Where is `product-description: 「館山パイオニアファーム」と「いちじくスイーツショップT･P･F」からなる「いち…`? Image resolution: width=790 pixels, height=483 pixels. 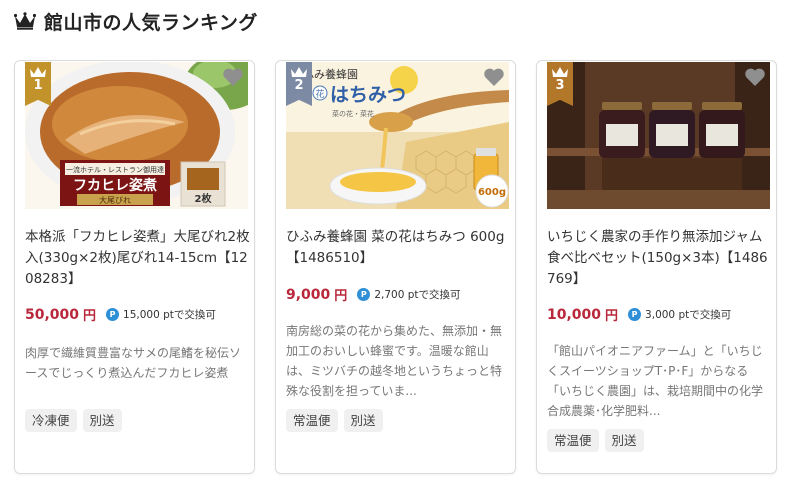
product-description: 「館山パイオニアファーム」と「いちじくスイーツショップT･P･F」からなる「いち… is located at coordinates (655, 381).